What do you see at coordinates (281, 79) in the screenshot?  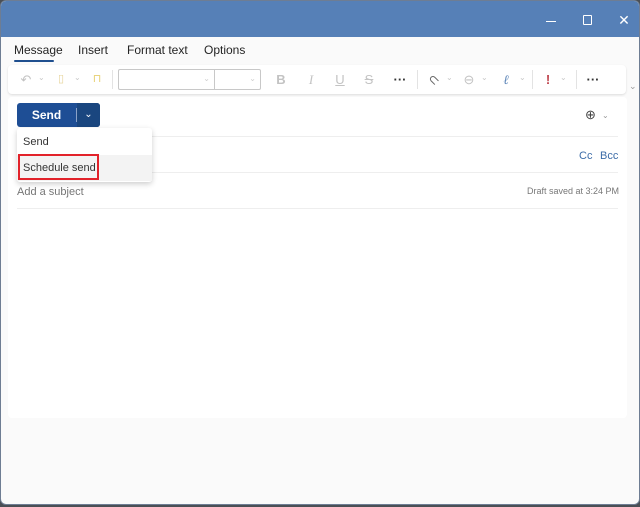 I see `bold-icon: B` at bounding box center [281, 79].